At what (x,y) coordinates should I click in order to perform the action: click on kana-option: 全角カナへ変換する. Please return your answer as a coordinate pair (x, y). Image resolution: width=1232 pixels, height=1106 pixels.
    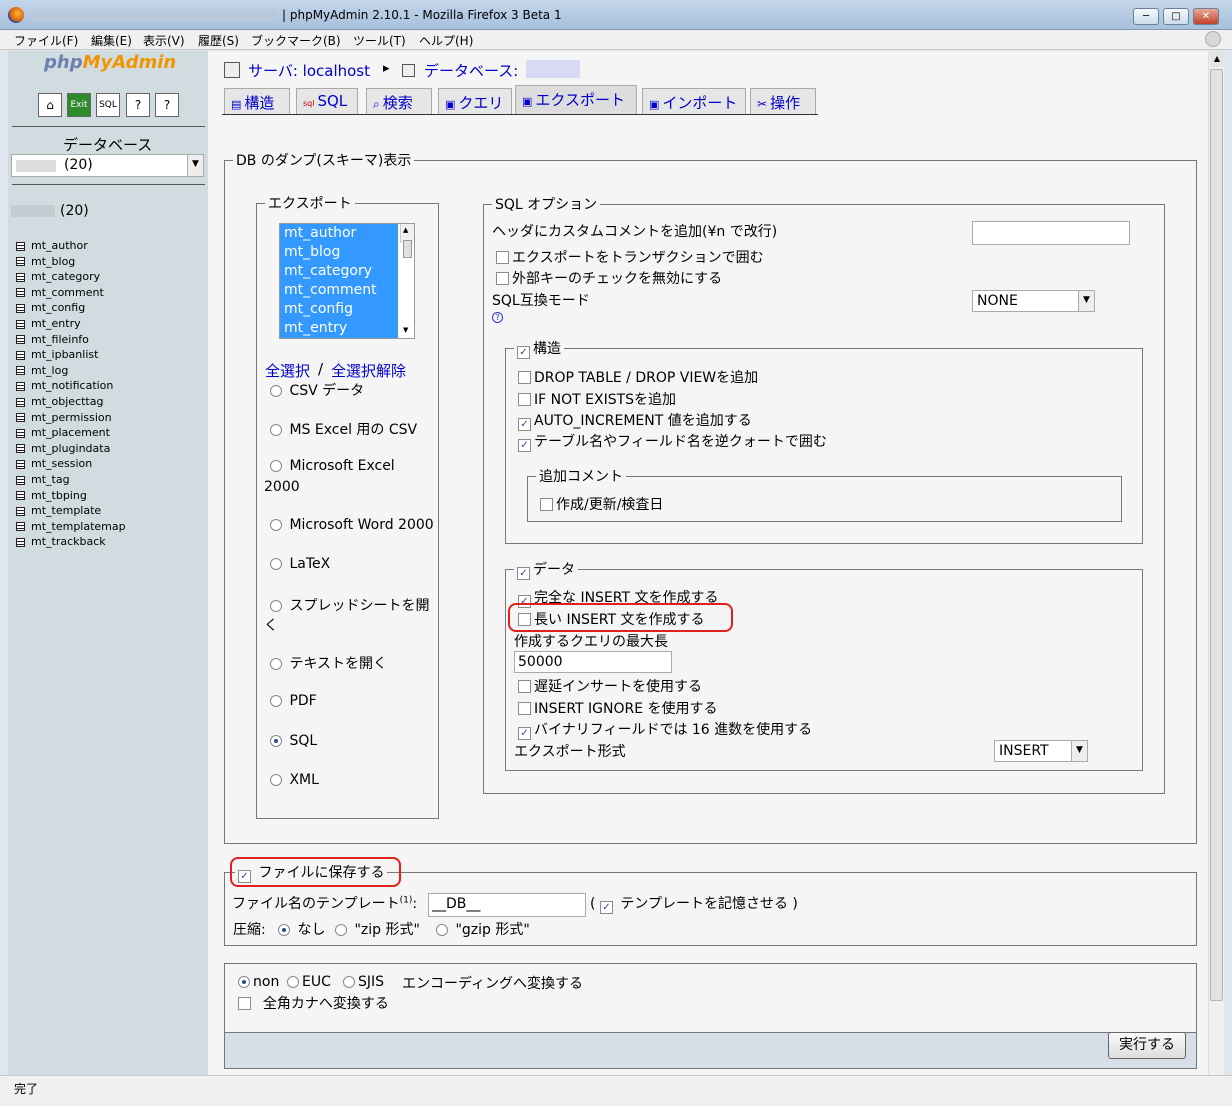
    Looking at the image, I should click on (313, 1003).